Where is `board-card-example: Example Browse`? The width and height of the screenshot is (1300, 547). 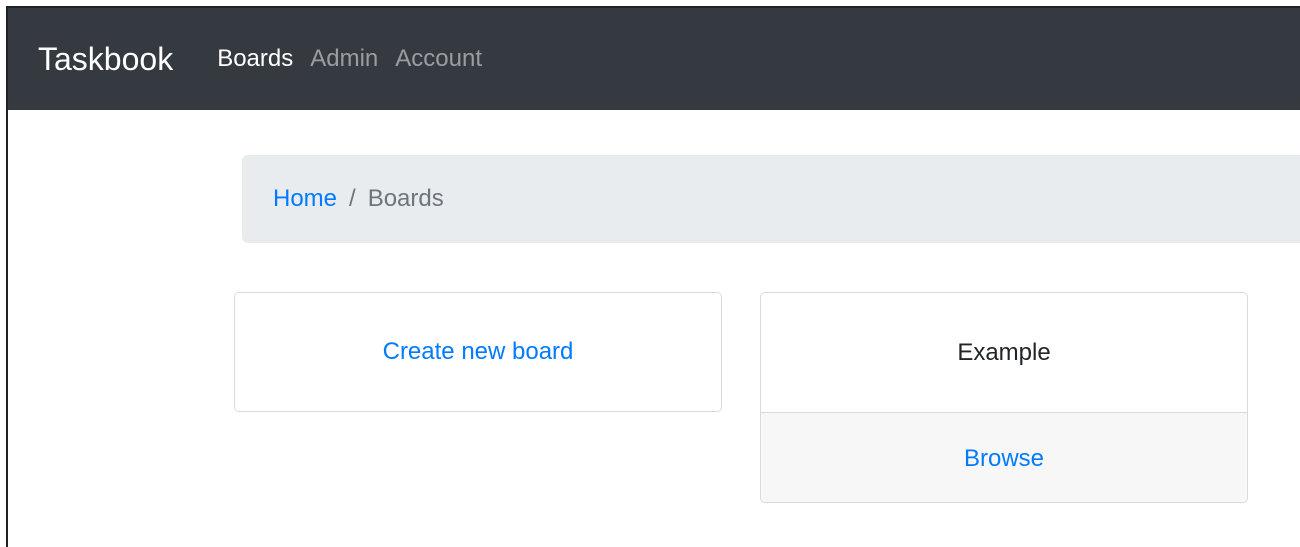
board-card-example: Example Browse is located at coordinates (1004, 397).